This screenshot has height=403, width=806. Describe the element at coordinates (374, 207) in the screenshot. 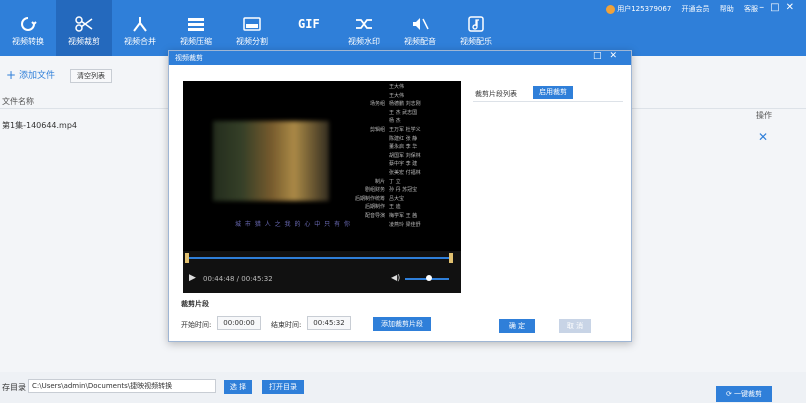

I see `credit-role: 后期制作` at that location.